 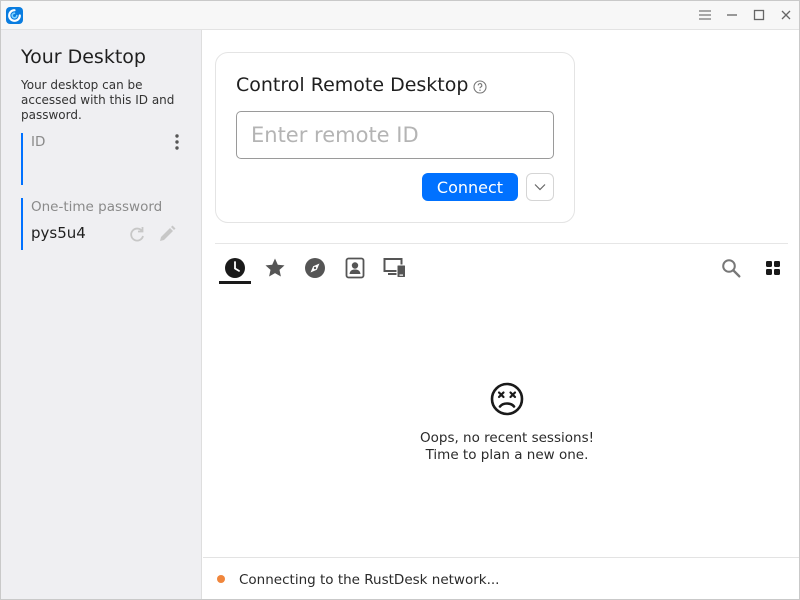 I want to click on clock-icon, so click(x=235, y=268).